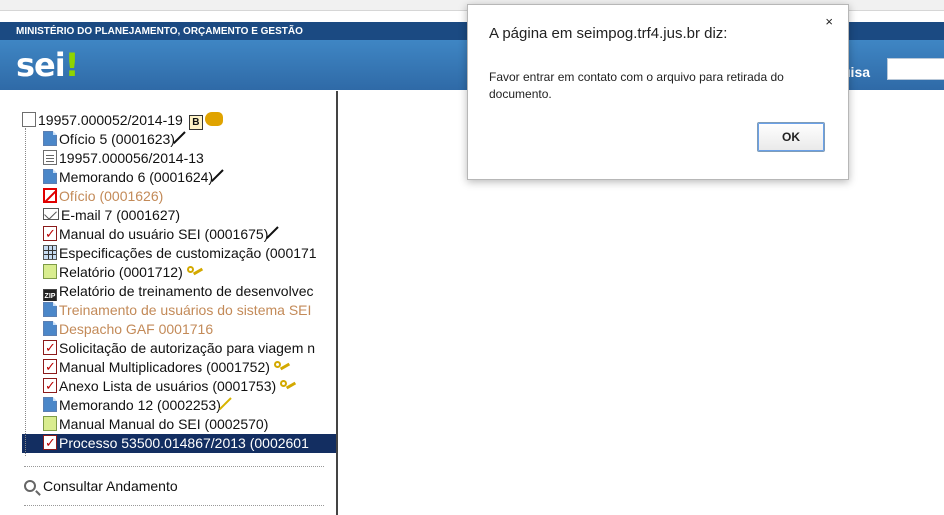 This screenshot has width=944, height=515. What do you see at coordinates (50, 195) in the screenshot?
I see `cancelled-document-icon` at bounding box center [50, 195].